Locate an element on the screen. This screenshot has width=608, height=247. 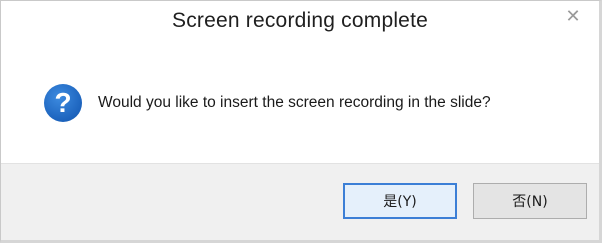
yes-button: 是(Y) is located at coordinates (400, 201).